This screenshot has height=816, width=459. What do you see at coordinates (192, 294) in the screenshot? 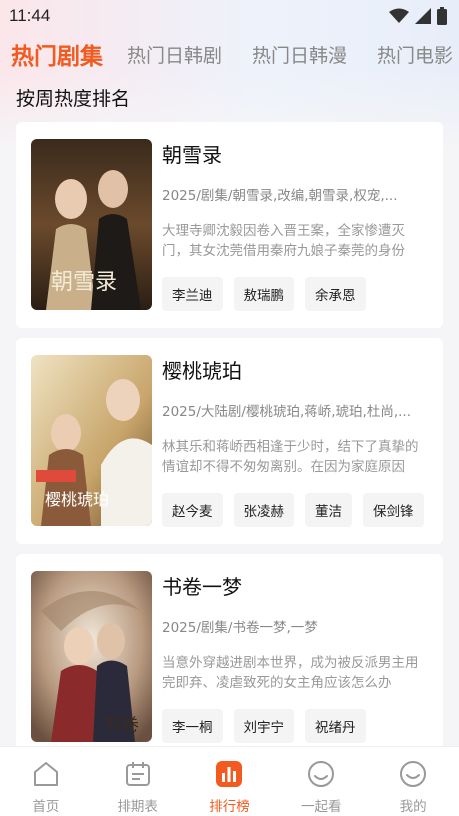
I see `cast-chip: 李兰迪` at bounding box center [192, 294].